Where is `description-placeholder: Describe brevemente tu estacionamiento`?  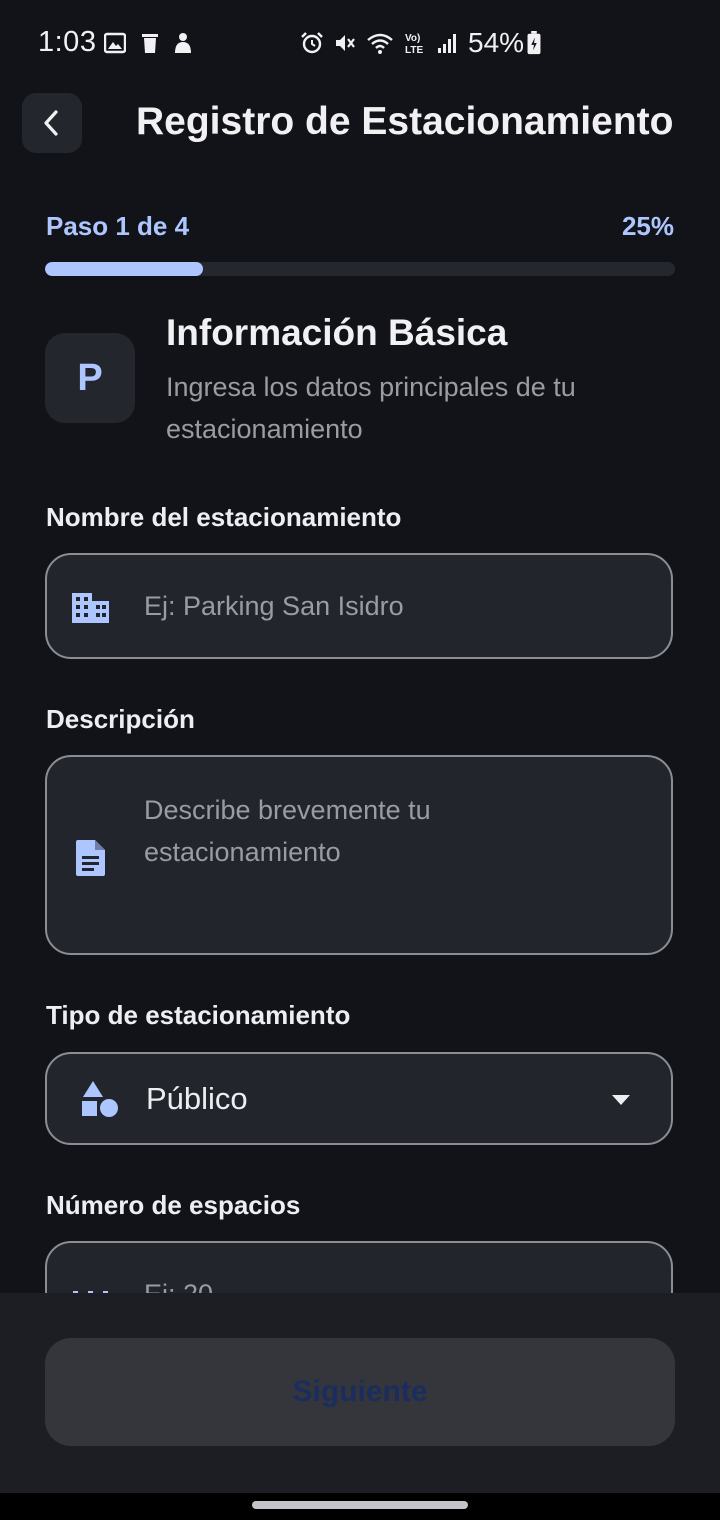
description-placeholder: Describe brevemente tu estacionamiento is located at coordinates (287, 831).